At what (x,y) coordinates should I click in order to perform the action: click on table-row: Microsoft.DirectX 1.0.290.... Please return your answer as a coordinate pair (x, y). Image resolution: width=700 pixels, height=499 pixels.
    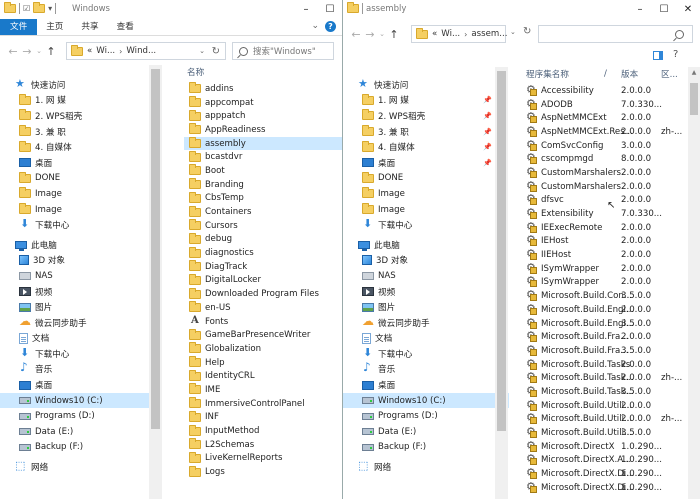
    Looking at the image, I should click on (611, 446).